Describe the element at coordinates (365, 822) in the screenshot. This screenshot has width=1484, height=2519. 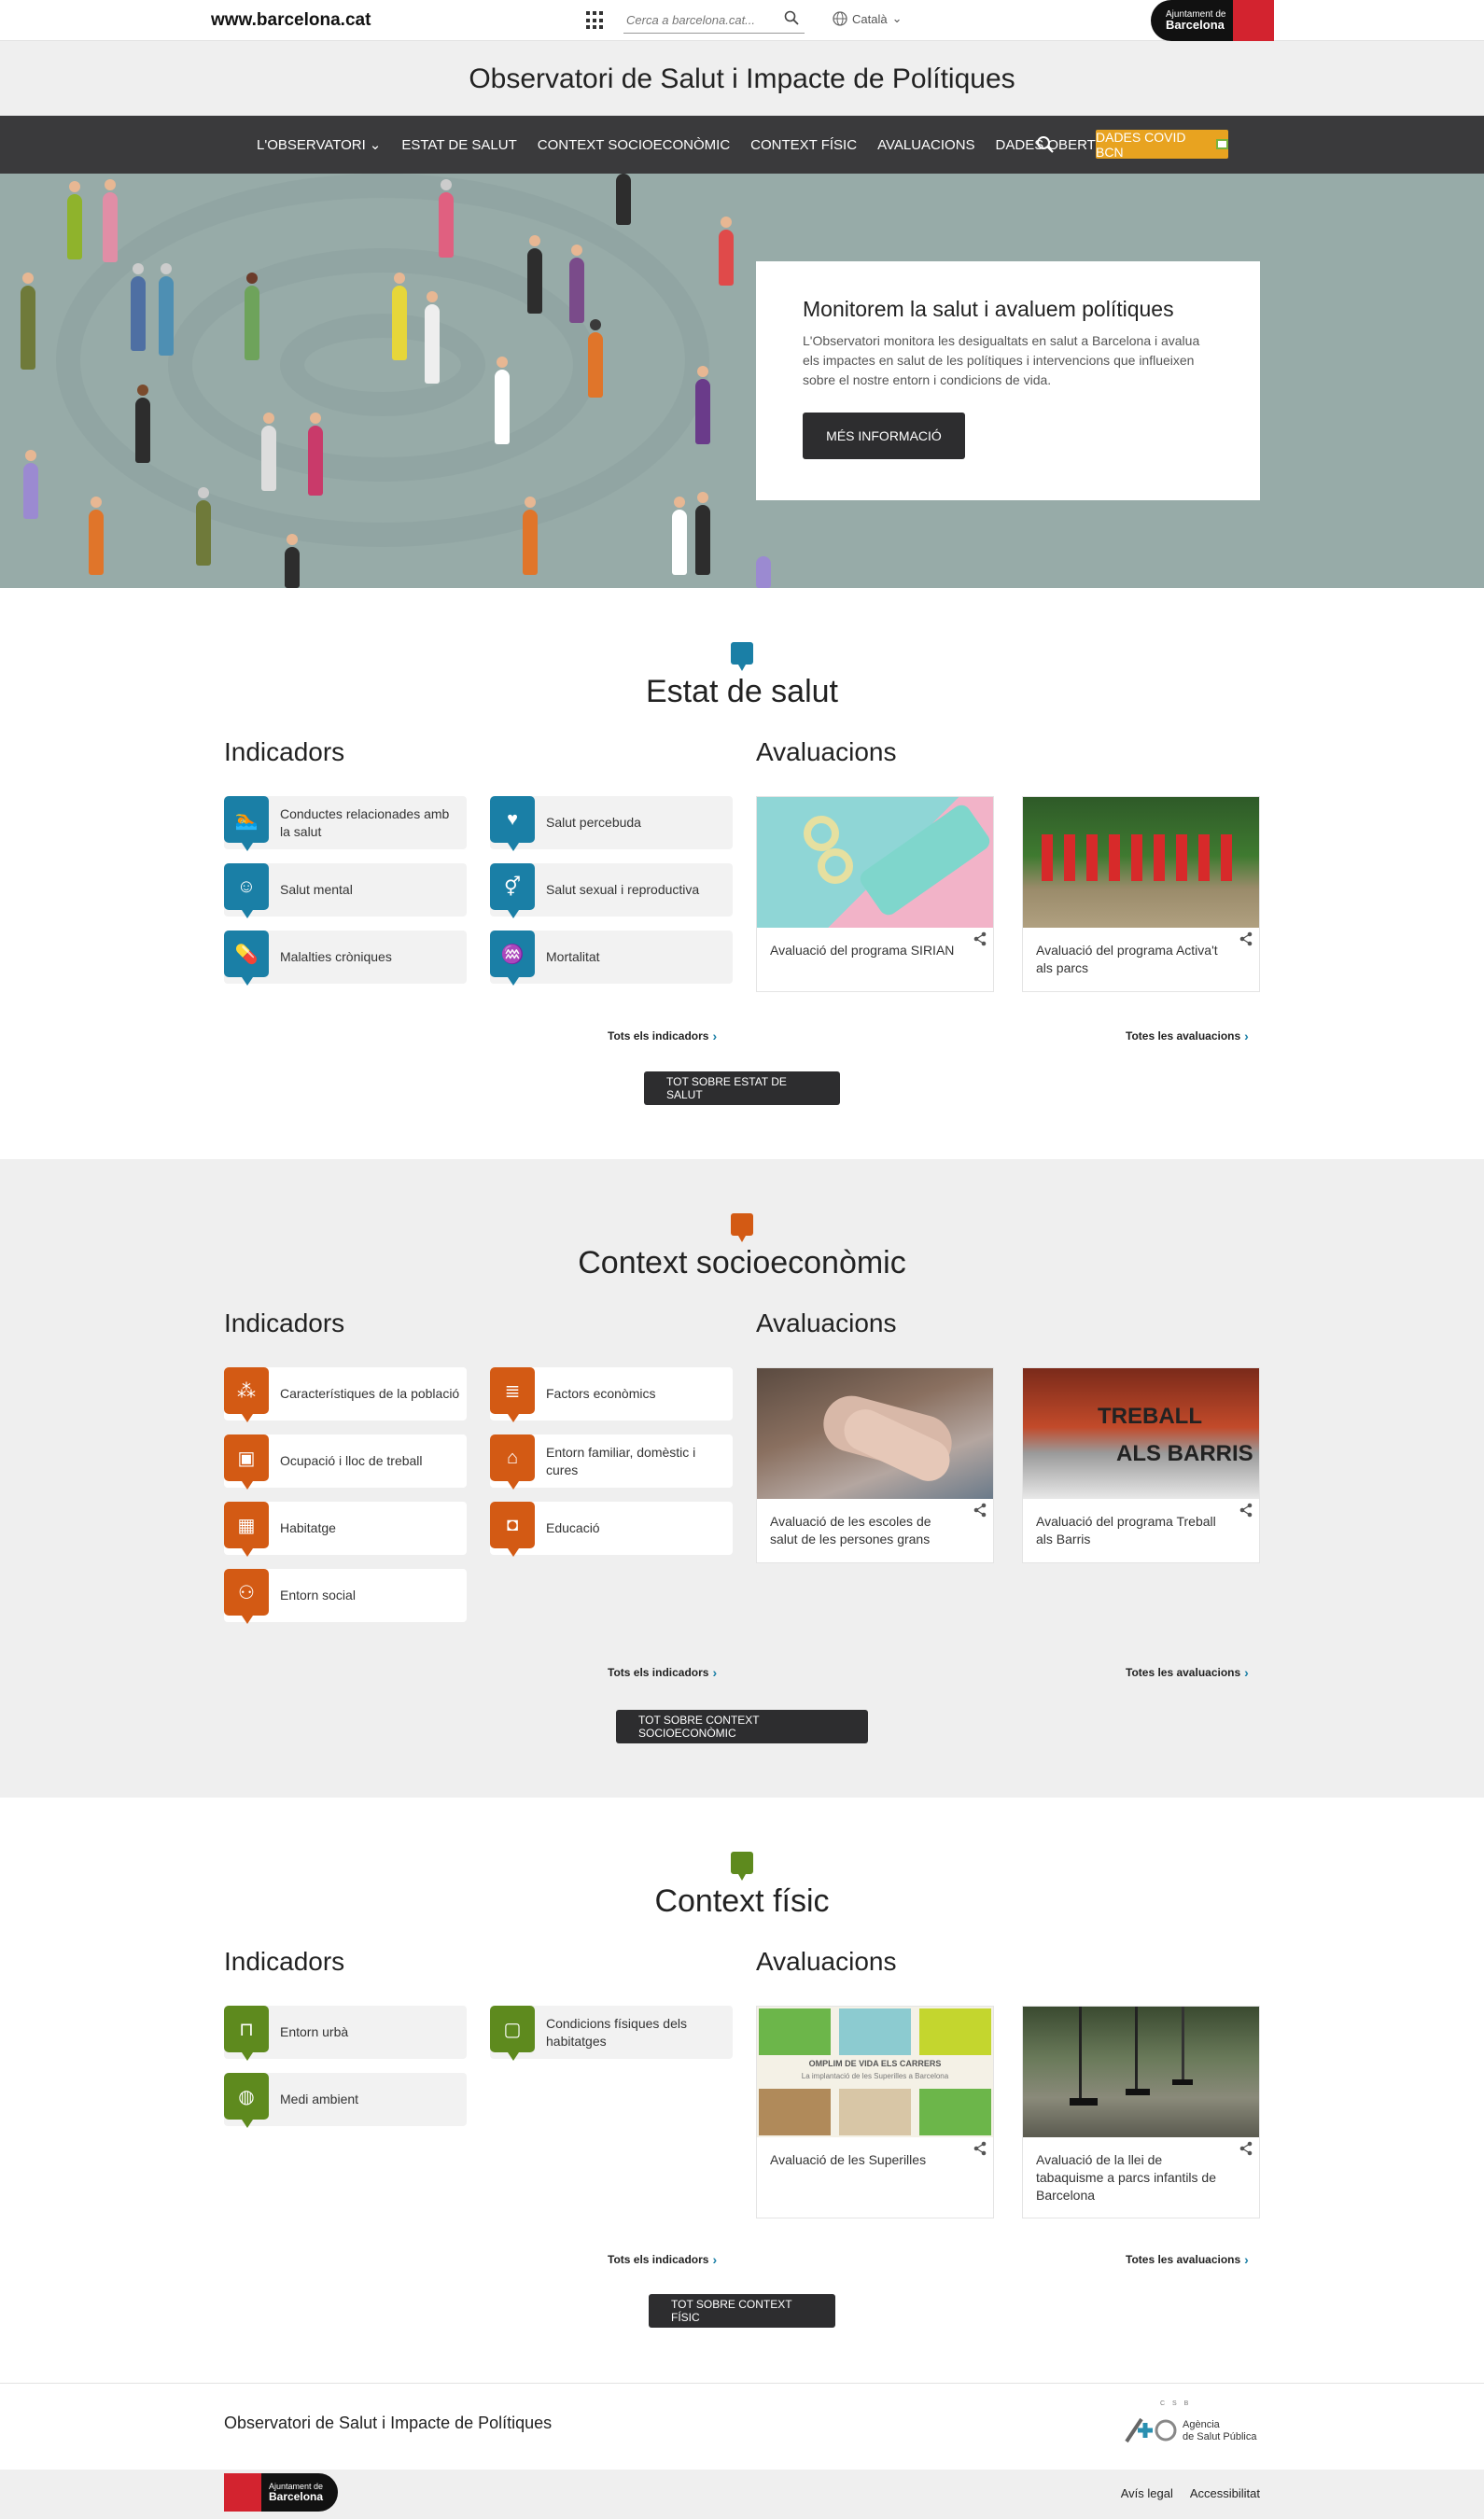
I see `indicator-label: Conductes relacionades amb la salut` at that location.